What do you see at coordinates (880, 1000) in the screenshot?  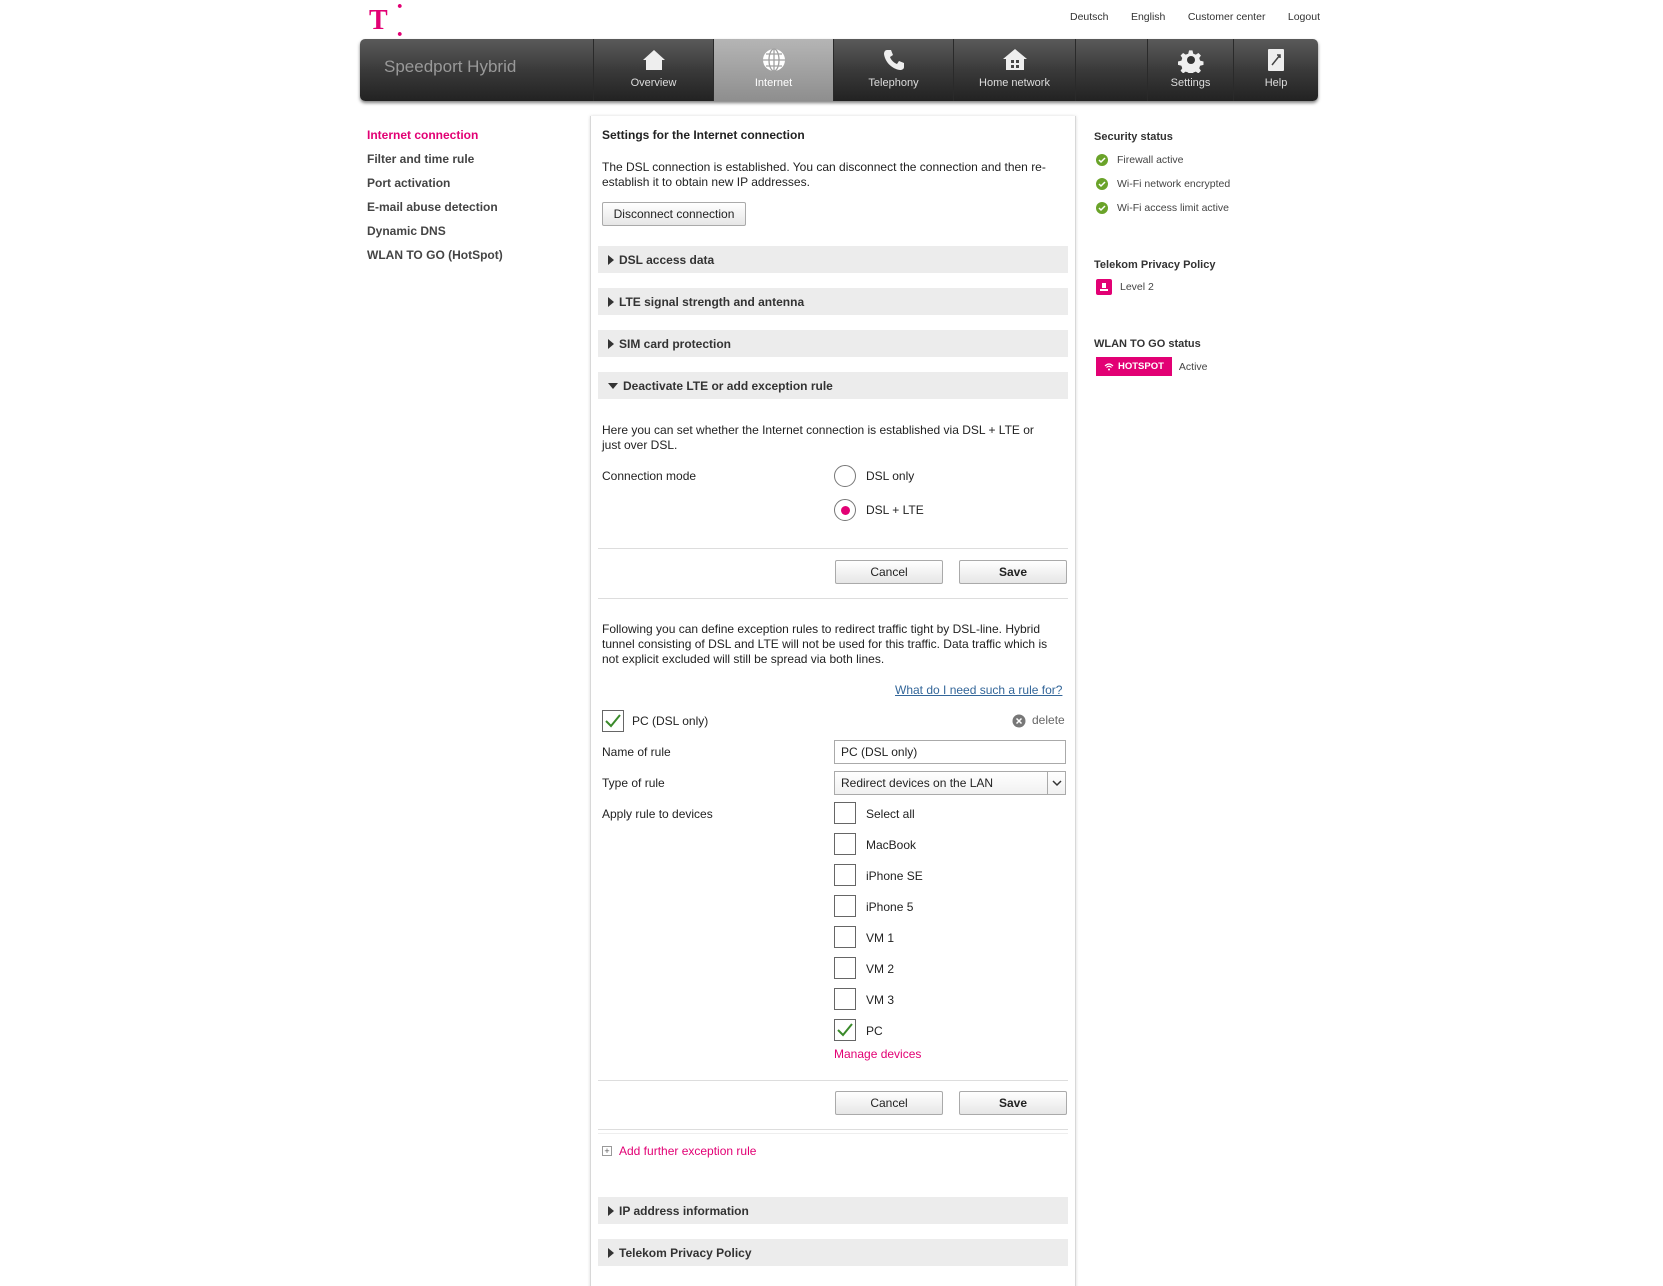 I see `device-label: VM 3` at bounding box center [880, 1000].